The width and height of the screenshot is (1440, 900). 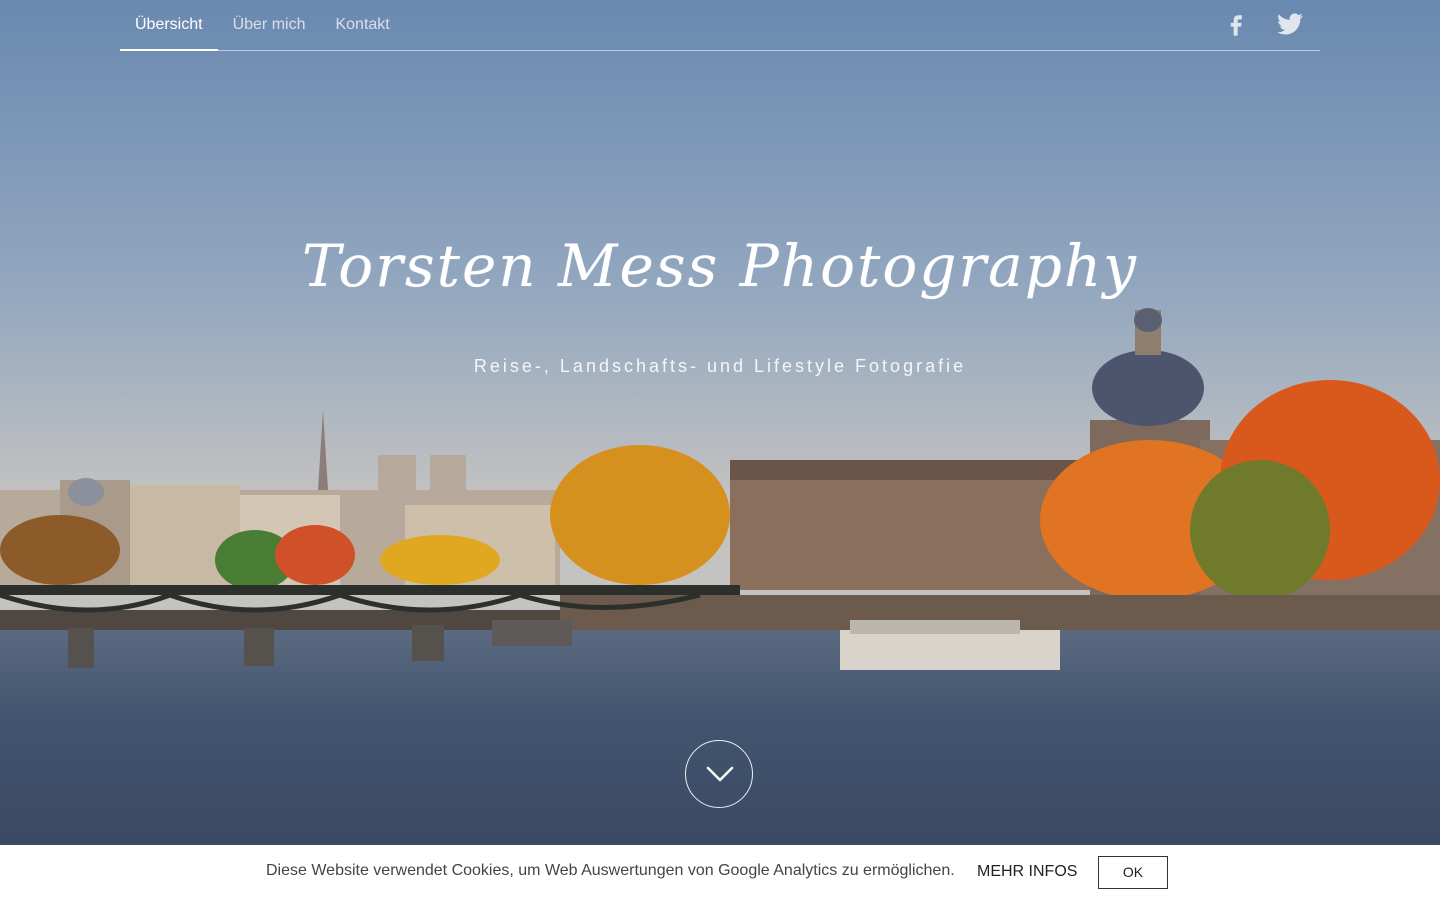 What do you see at coordinates (1236, 24) in the screenshot?
I see `facebook-icon` at bounding box center [1236, 24].